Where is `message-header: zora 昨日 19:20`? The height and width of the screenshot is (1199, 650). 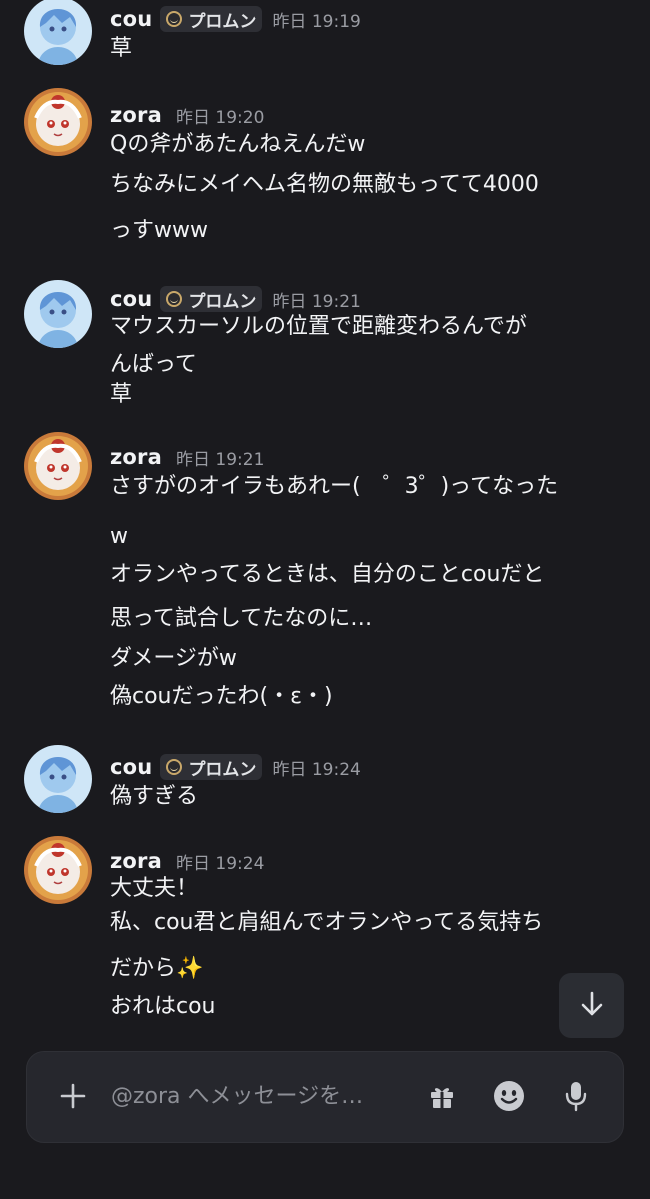 message-header: zora 昨日 19:20 is located at coordinates (187, 115).